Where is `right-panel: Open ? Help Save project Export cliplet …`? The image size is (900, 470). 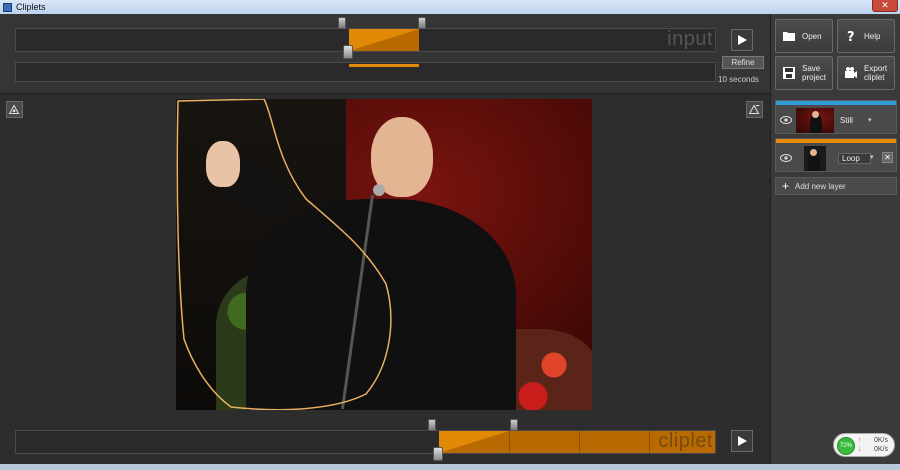
right-panel: Open ? Help Save project Export cliplet … is located at coordinates (835, 242).